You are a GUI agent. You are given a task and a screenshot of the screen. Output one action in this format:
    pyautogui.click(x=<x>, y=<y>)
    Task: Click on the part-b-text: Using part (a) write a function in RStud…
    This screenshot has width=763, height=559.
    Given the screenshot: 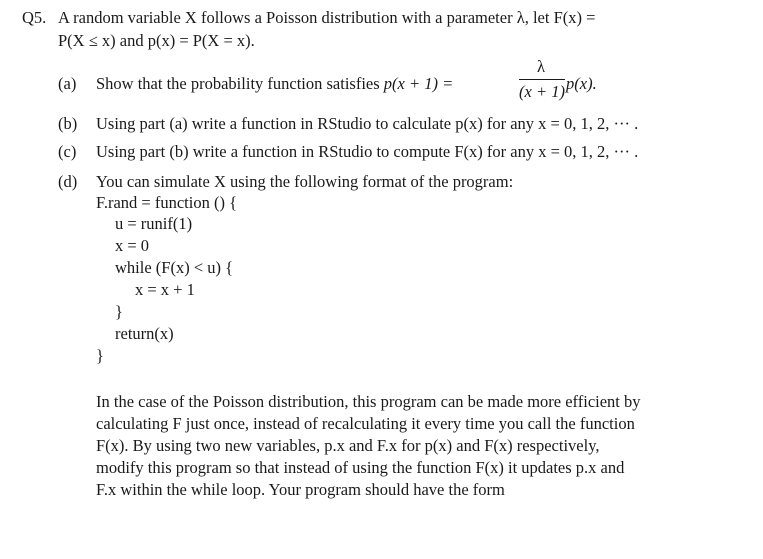 What is the action you would take?
    pyautogui.click(x=367, y=123)
    